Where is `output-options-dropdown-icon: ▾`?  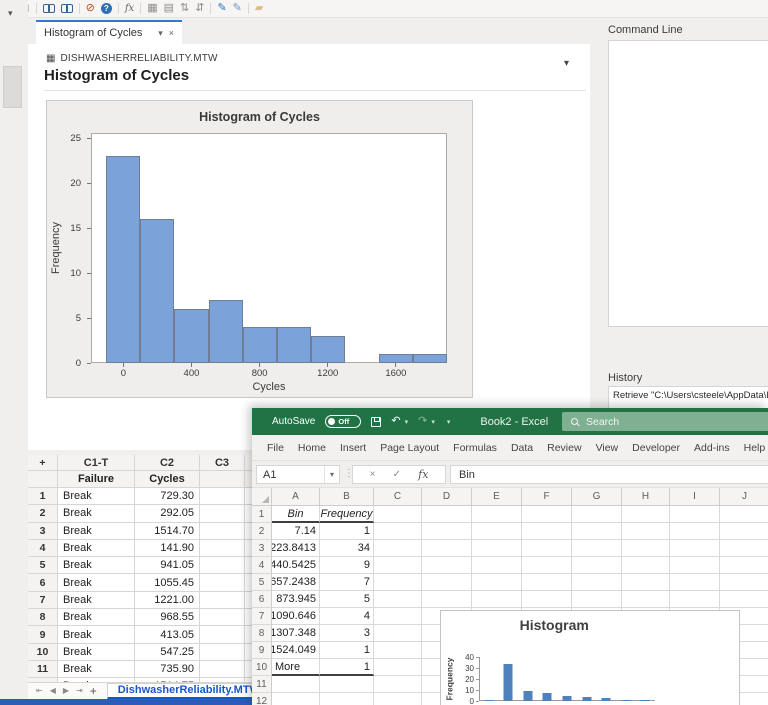
output-options-dropdown-icon: ▾ is located at coordinates (566, 63).